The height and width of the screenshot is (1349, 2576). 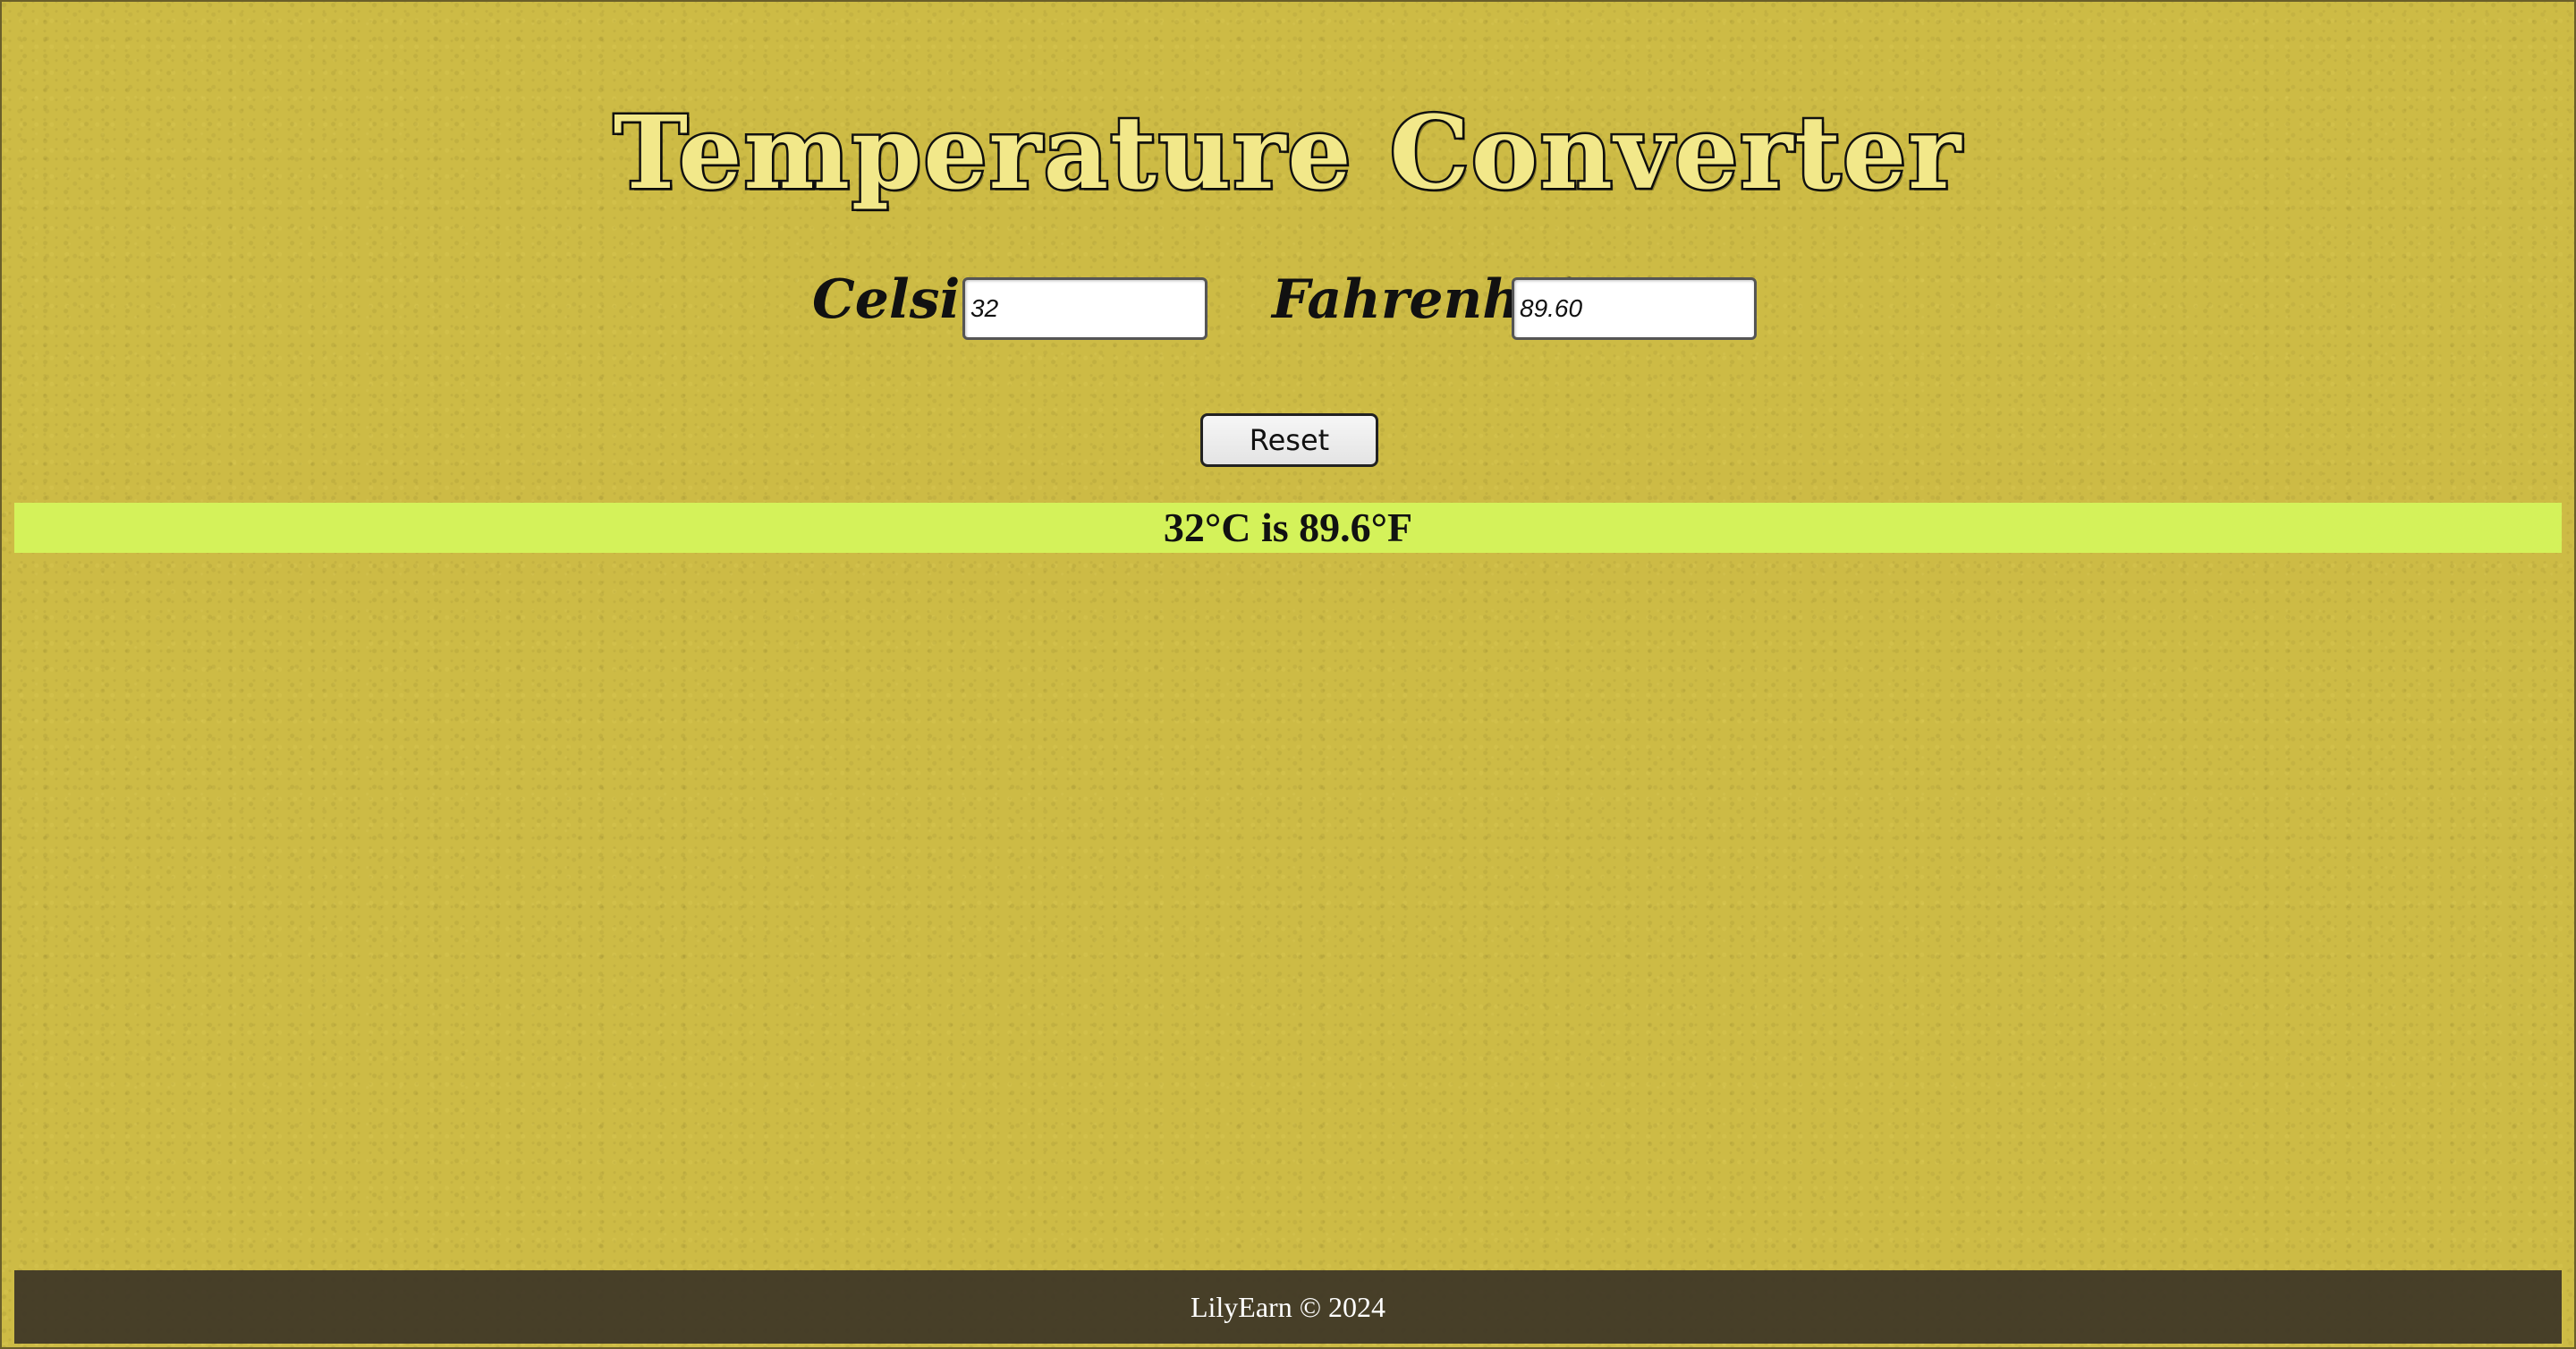 I want to click on footer: LilyEarn © 2024, so click(x=1288, y=1307).